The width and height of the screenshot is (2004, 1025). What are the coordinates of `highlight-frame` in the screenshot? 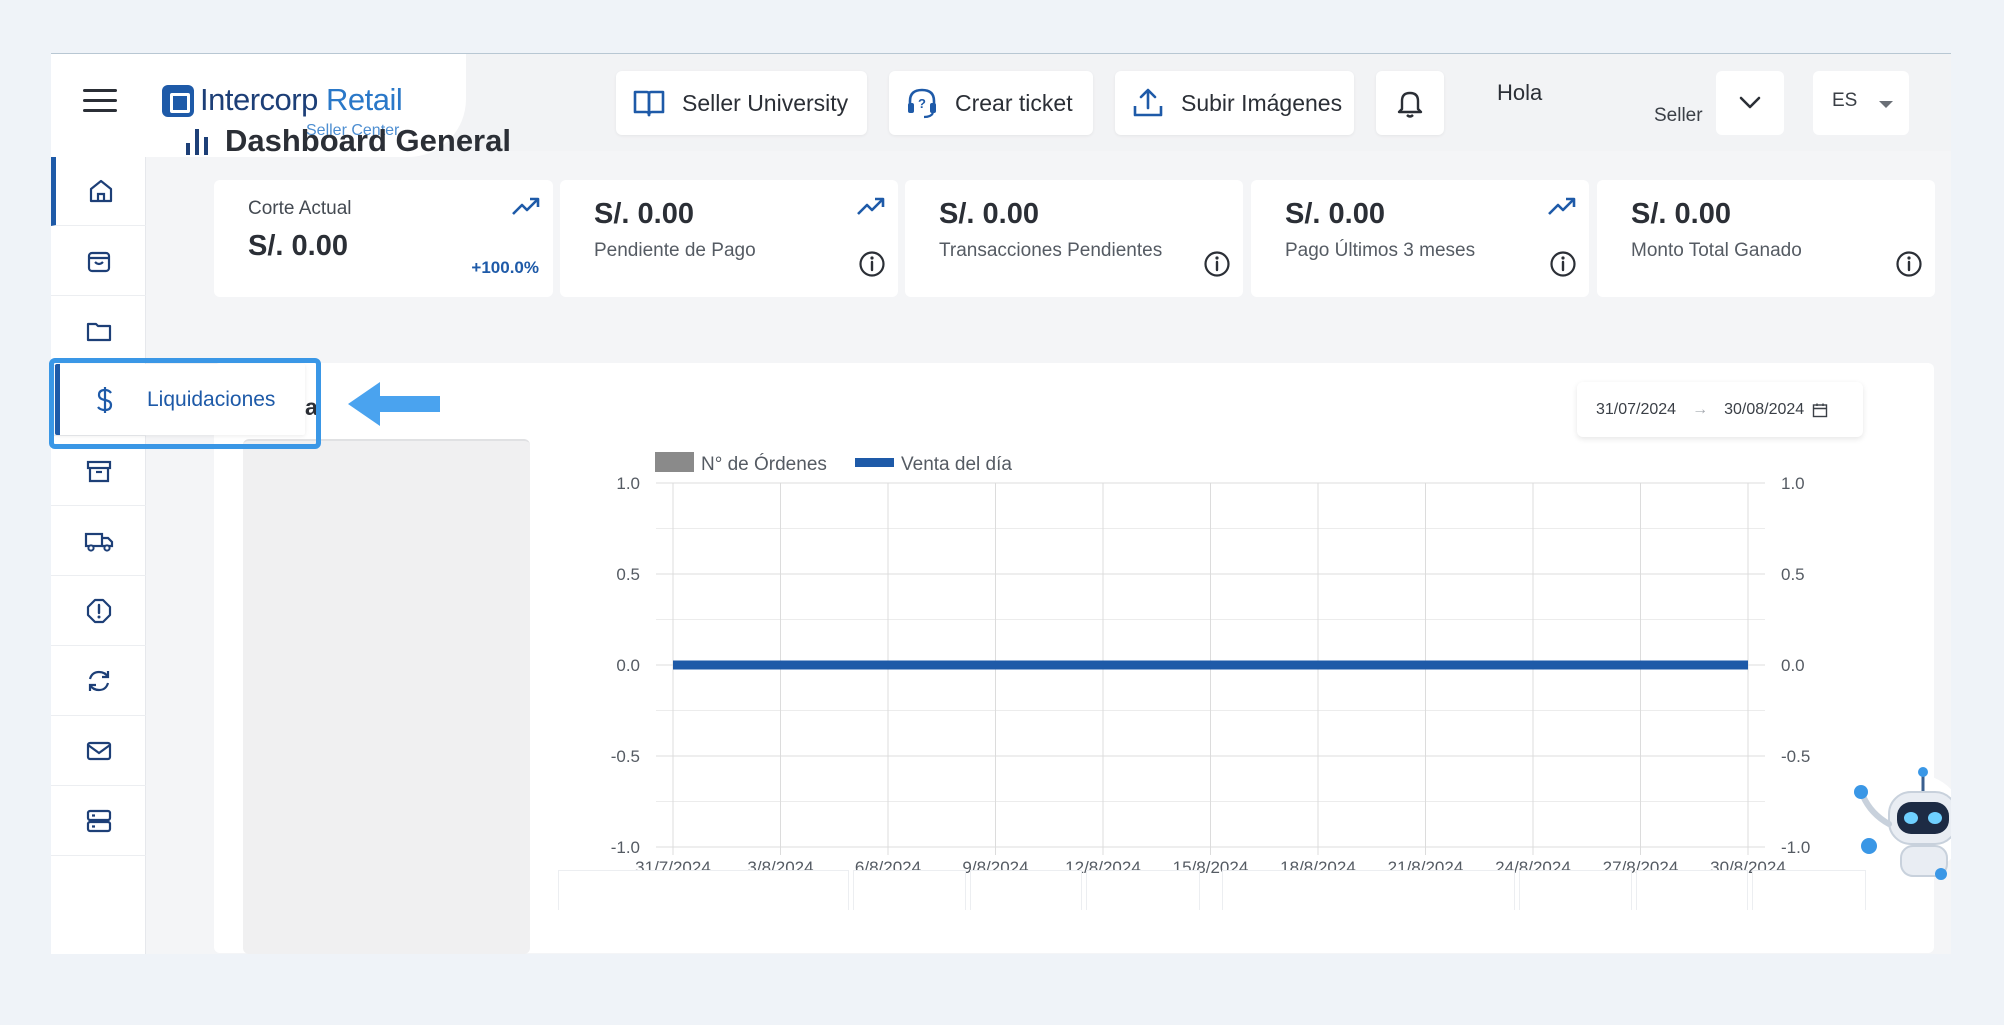 It's located at (185, 403).